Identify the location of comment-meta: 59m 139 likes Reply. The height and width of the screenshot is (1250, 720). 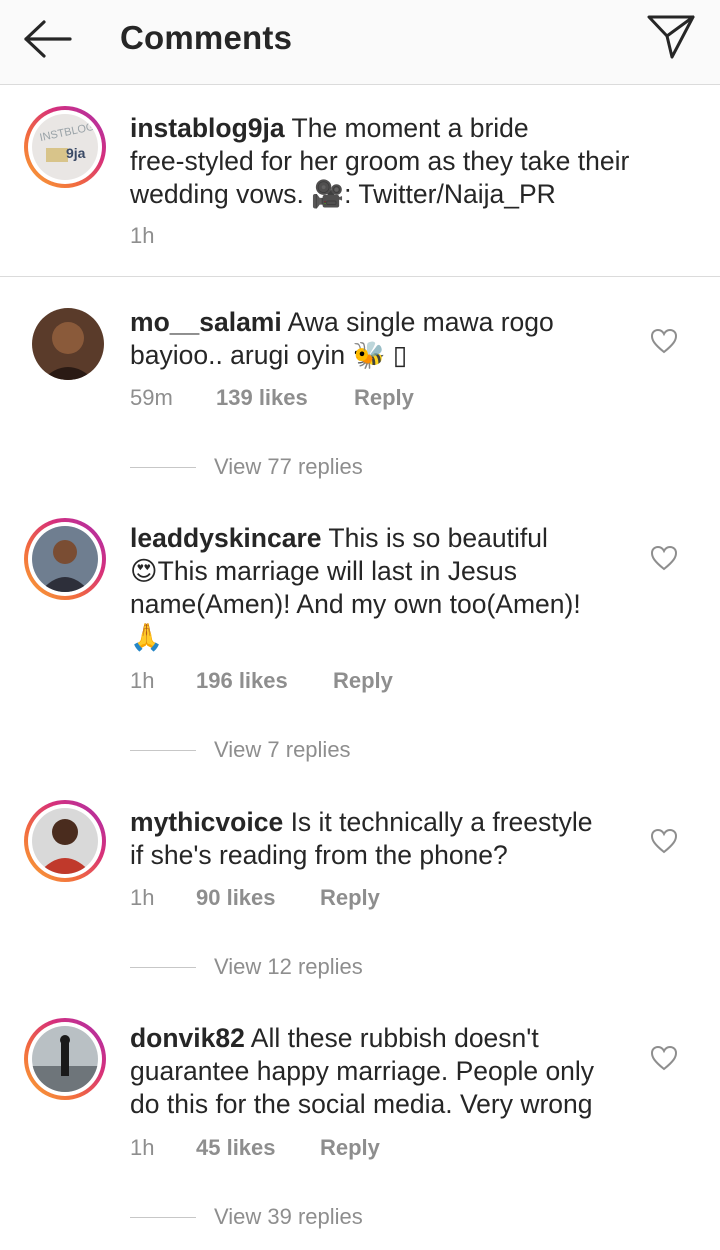
(272, 398).